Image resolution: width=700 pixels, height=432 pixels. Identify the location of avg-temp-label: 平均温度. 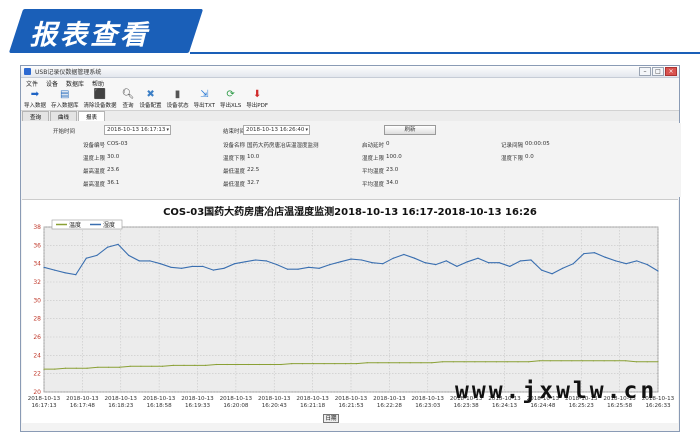
(373, 172).